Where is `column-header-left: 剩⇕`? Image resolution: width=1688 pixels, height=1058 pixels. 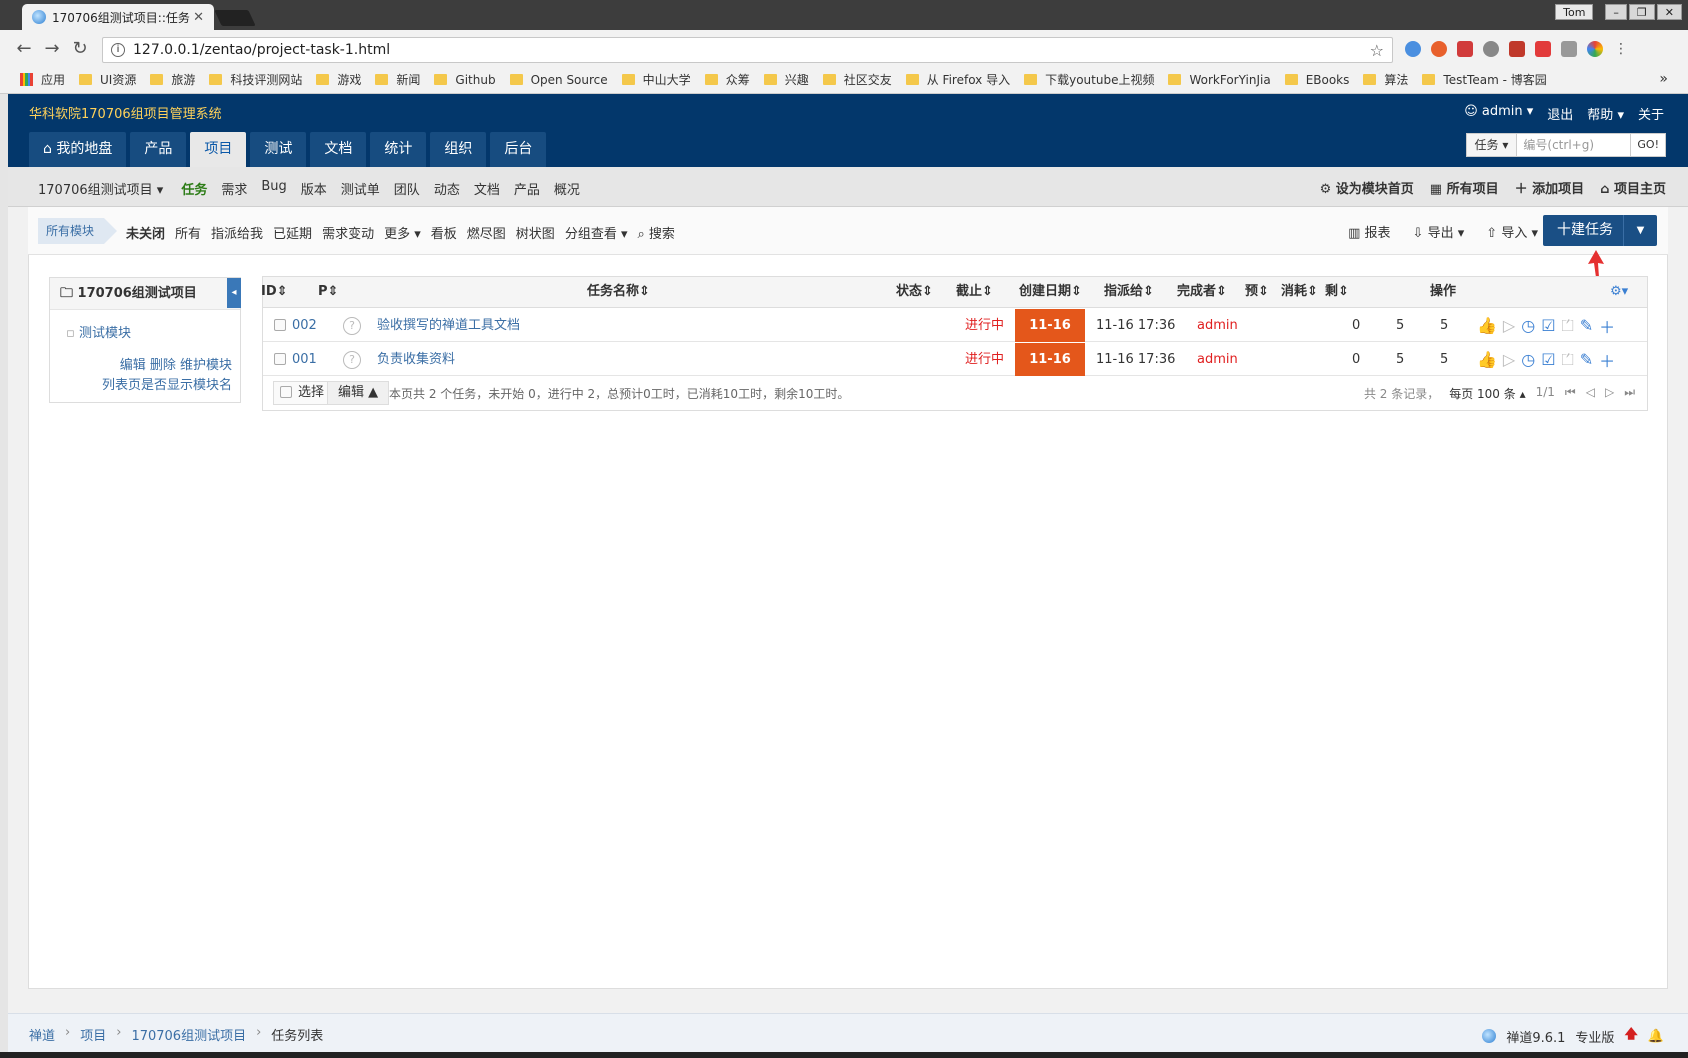 column-header-left: 剩⇕ is located at coordinates (1337, 292).